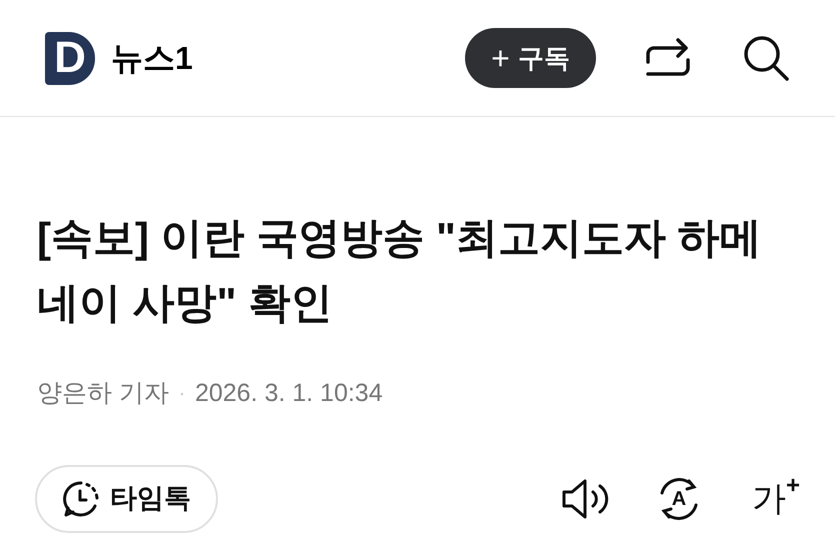 Image resolution: width=835 pixels, height=555 pixels. I want to click on search-icon, so click(766, 58).